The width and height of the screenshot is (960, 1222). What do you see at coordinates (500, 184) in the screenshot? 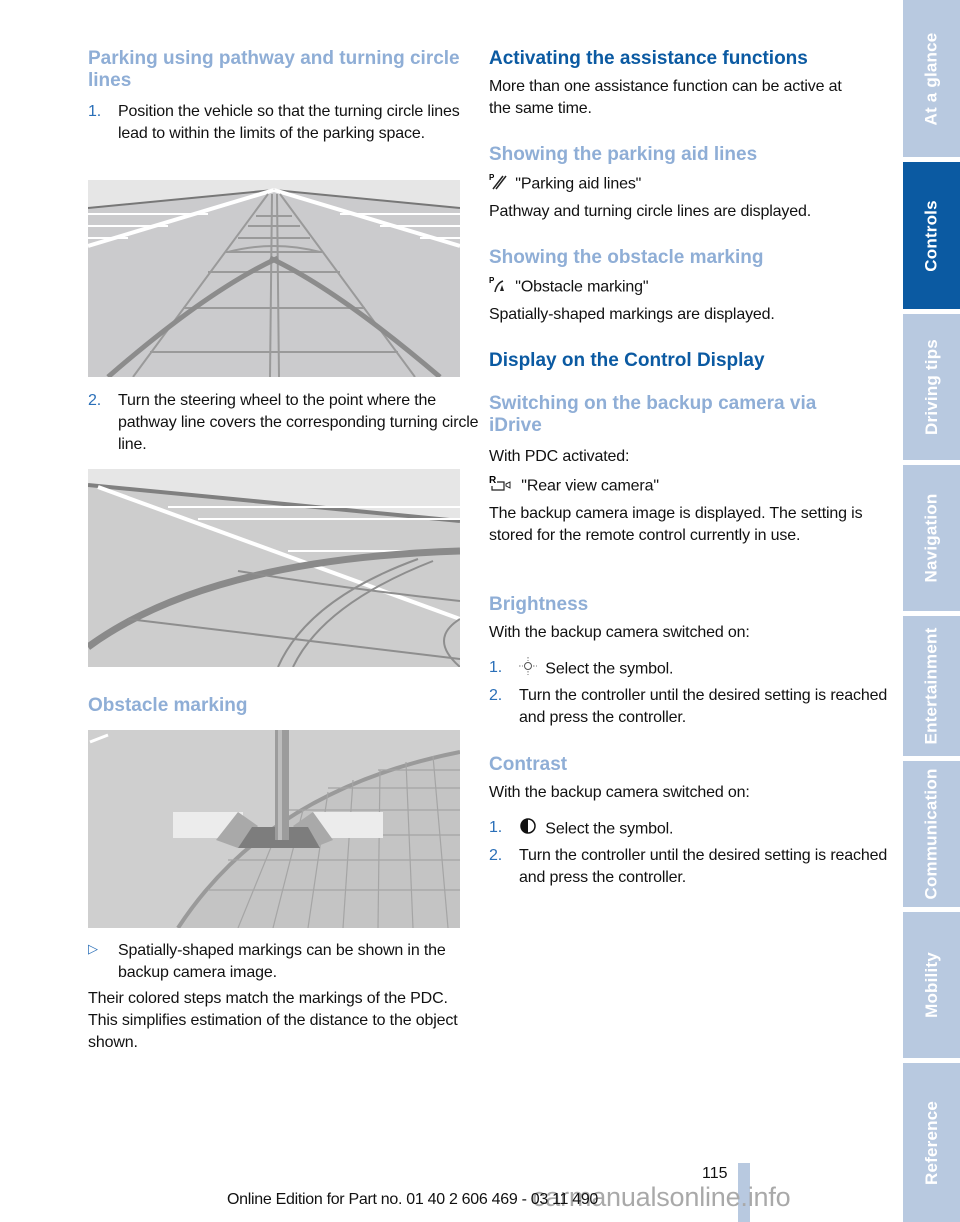
I see `parking-aid-lines-icon: P` at bounding box center [500, 184].